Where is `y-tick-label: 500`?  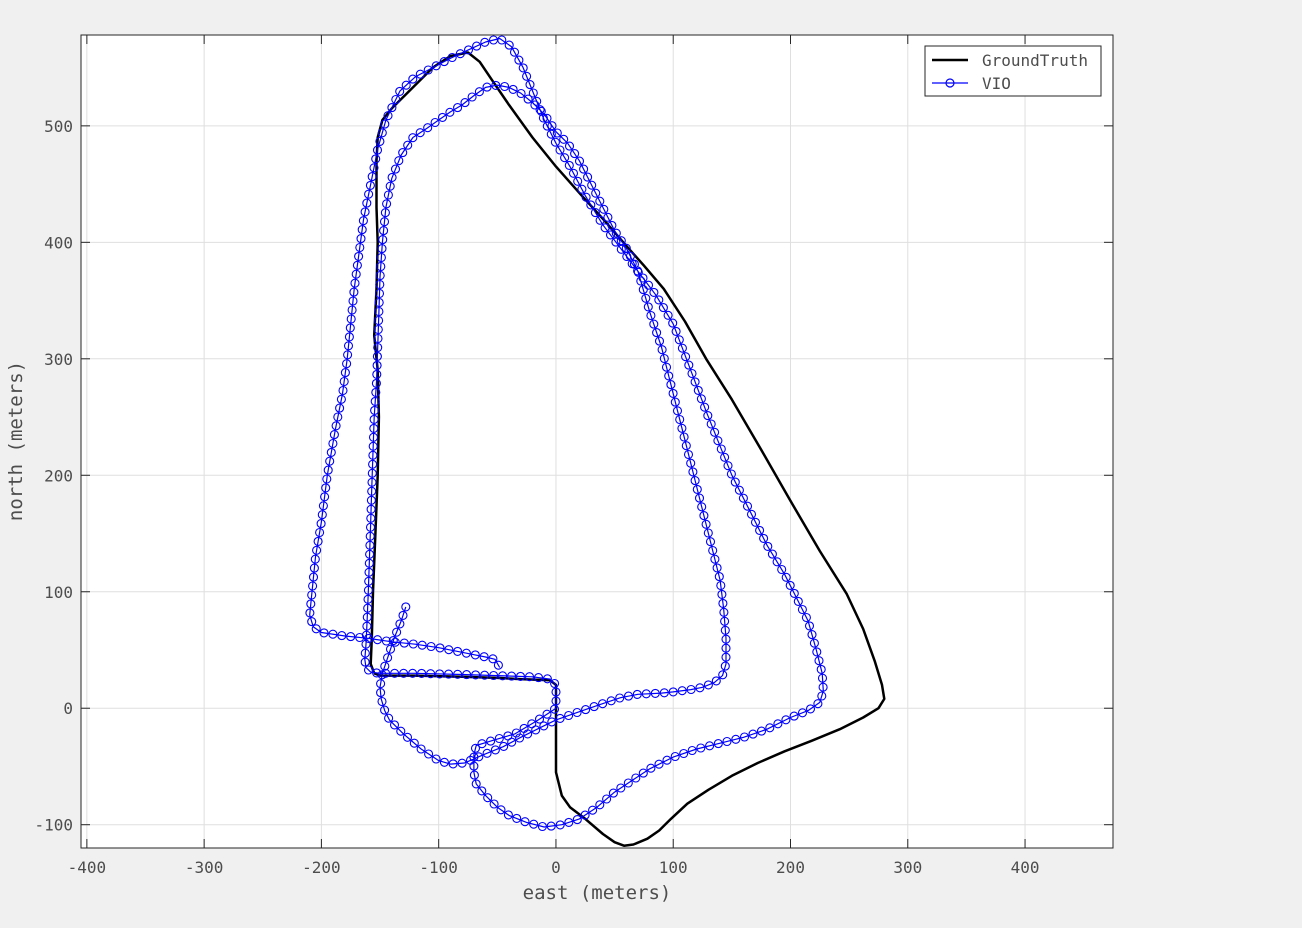 y-tick-label: 500 is located at coordinates (58, 126).